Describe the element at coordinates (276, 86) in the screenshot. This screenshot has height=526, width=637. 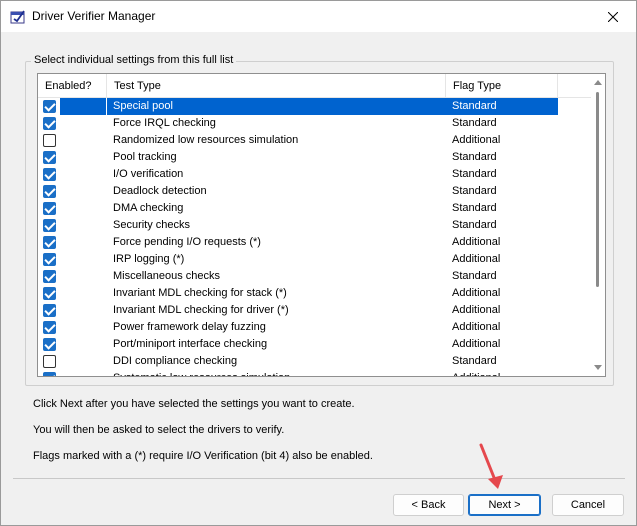
I see `column-header-test-type: Test Type` at that location.